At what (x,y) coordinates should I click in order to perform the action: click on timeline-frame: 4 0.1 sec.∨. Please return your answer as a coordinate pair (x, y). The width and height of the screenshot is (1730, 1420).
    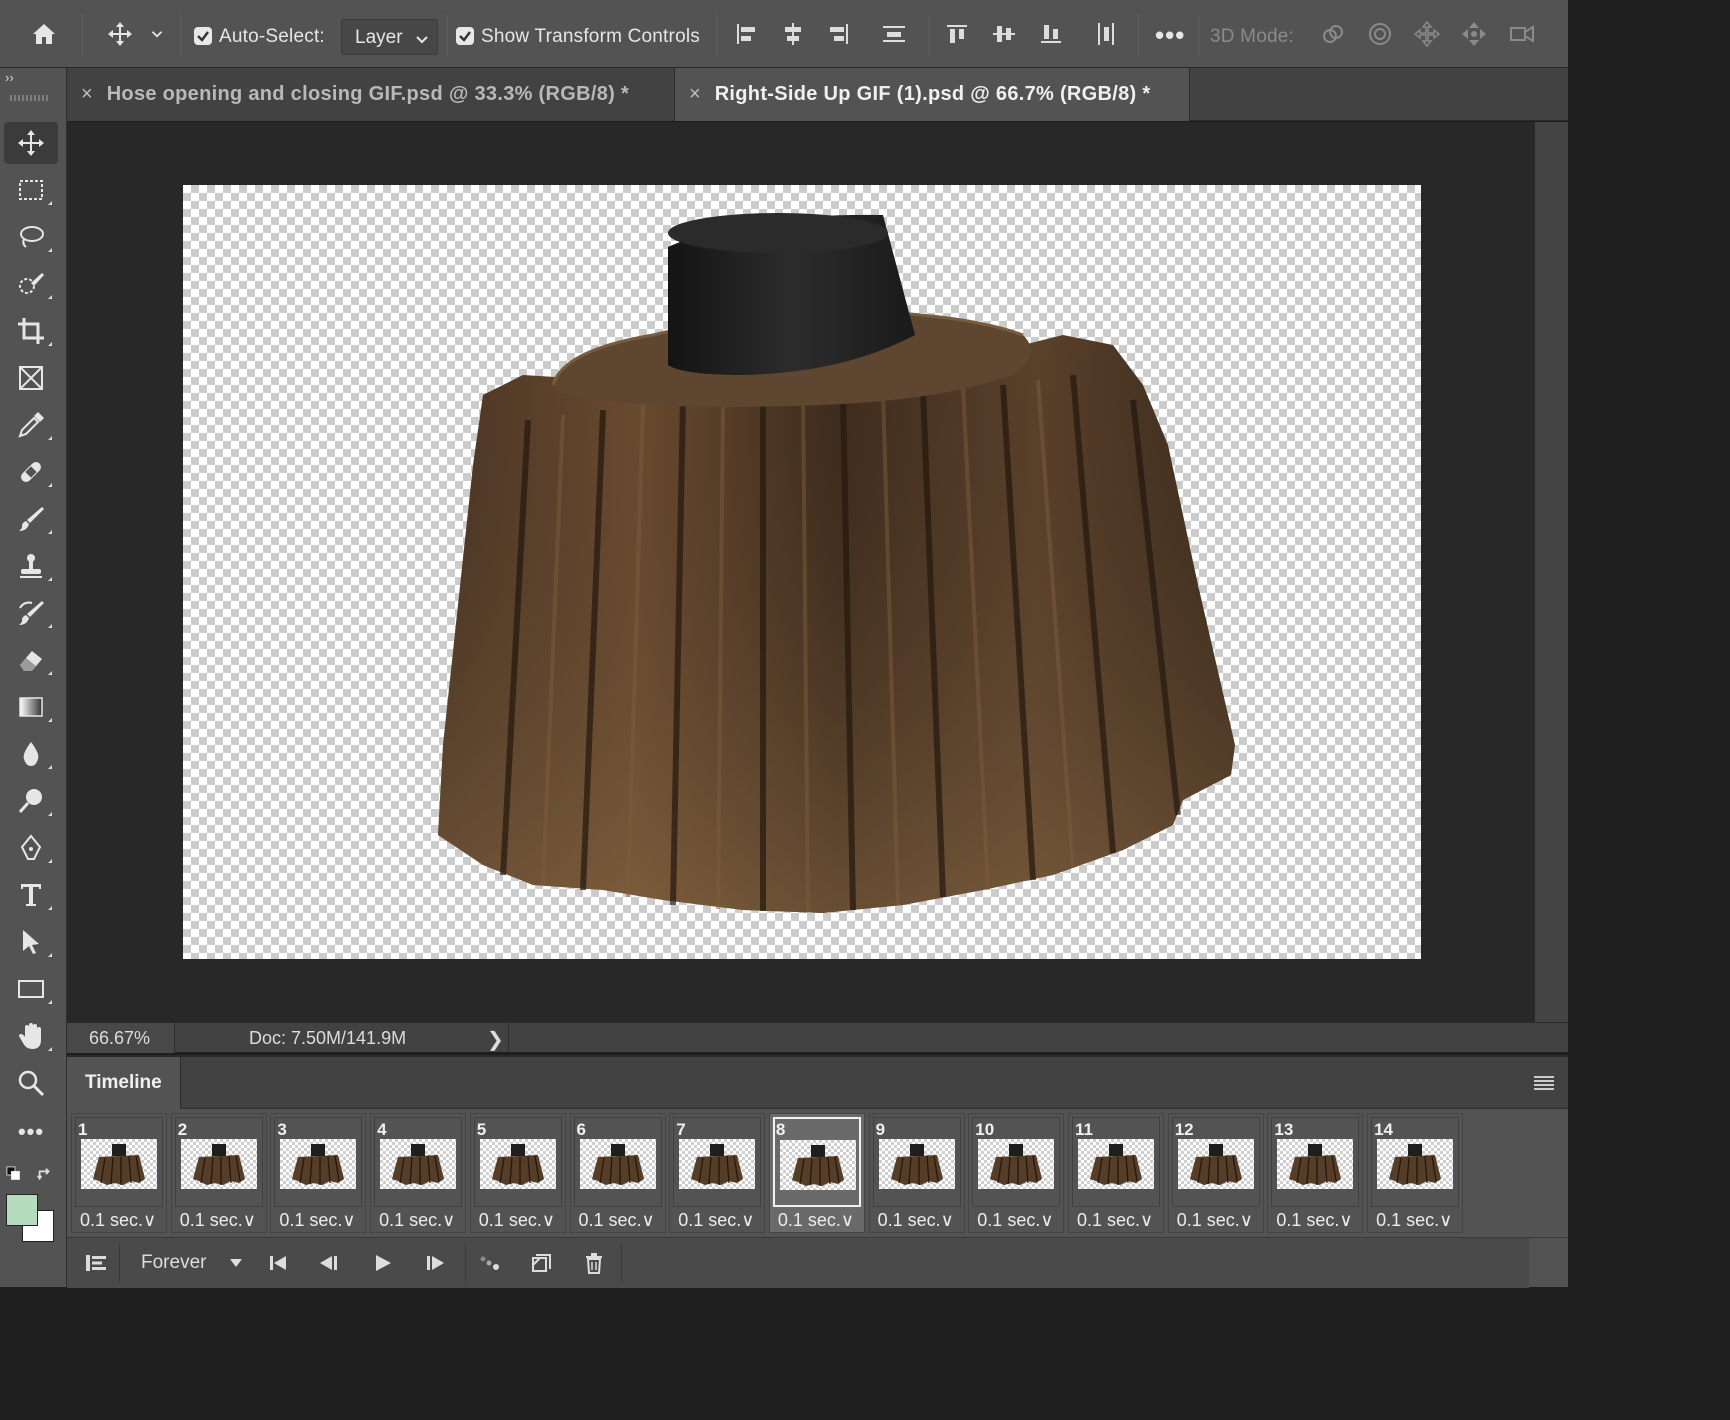
    Looking at the image, I should click on (418, 1173).